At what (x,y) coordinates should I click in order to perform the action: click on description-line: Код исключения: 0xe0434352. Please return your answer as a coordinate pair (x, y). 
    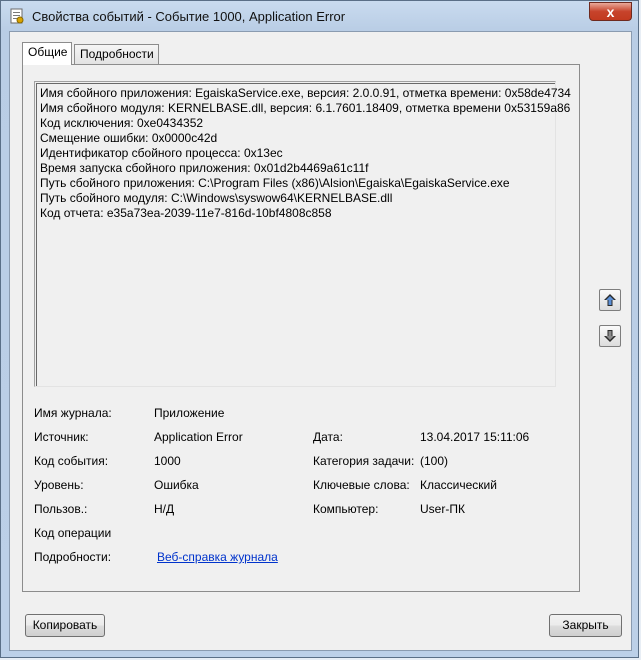
    Looking at the image, I should click on (122, 123).